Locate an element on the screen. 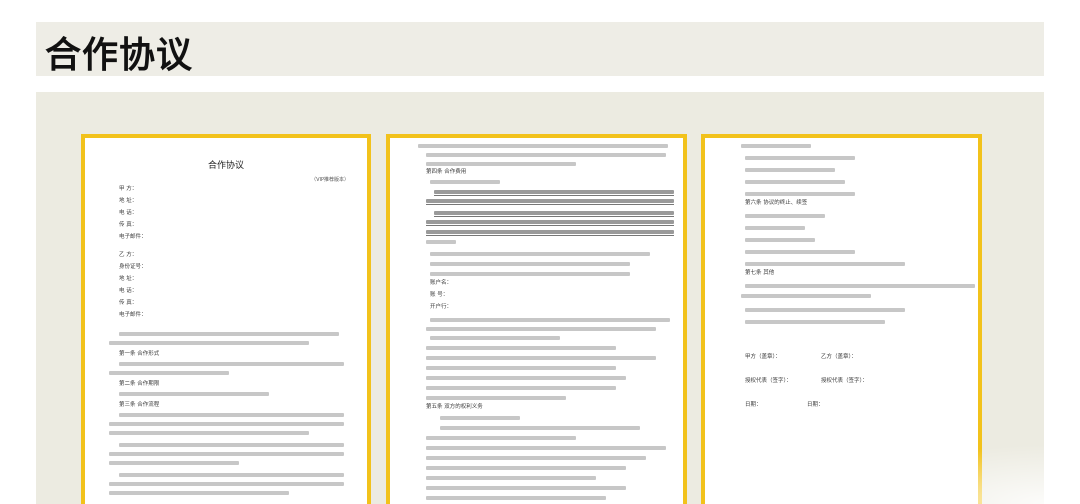 The width and height of the screenshot is (1080, 504). section-heading: 第七条 其他 is located at coordinates (760, 273).